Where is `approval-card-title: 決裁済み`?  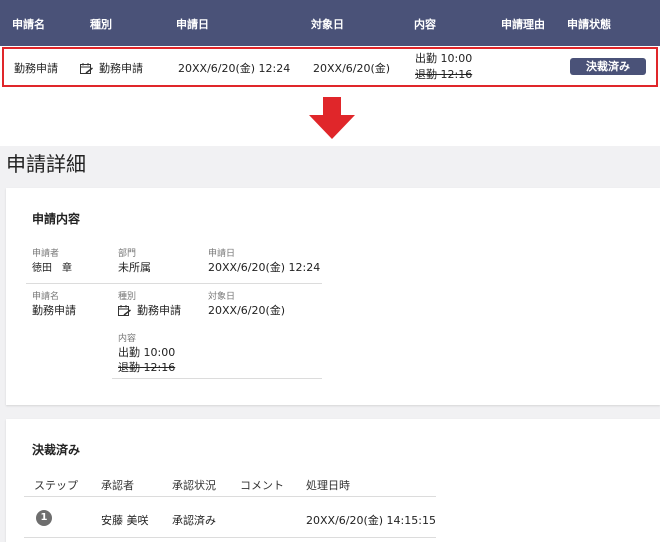
approval-card-title: 決裁済み is located at coordinates (56, 450).